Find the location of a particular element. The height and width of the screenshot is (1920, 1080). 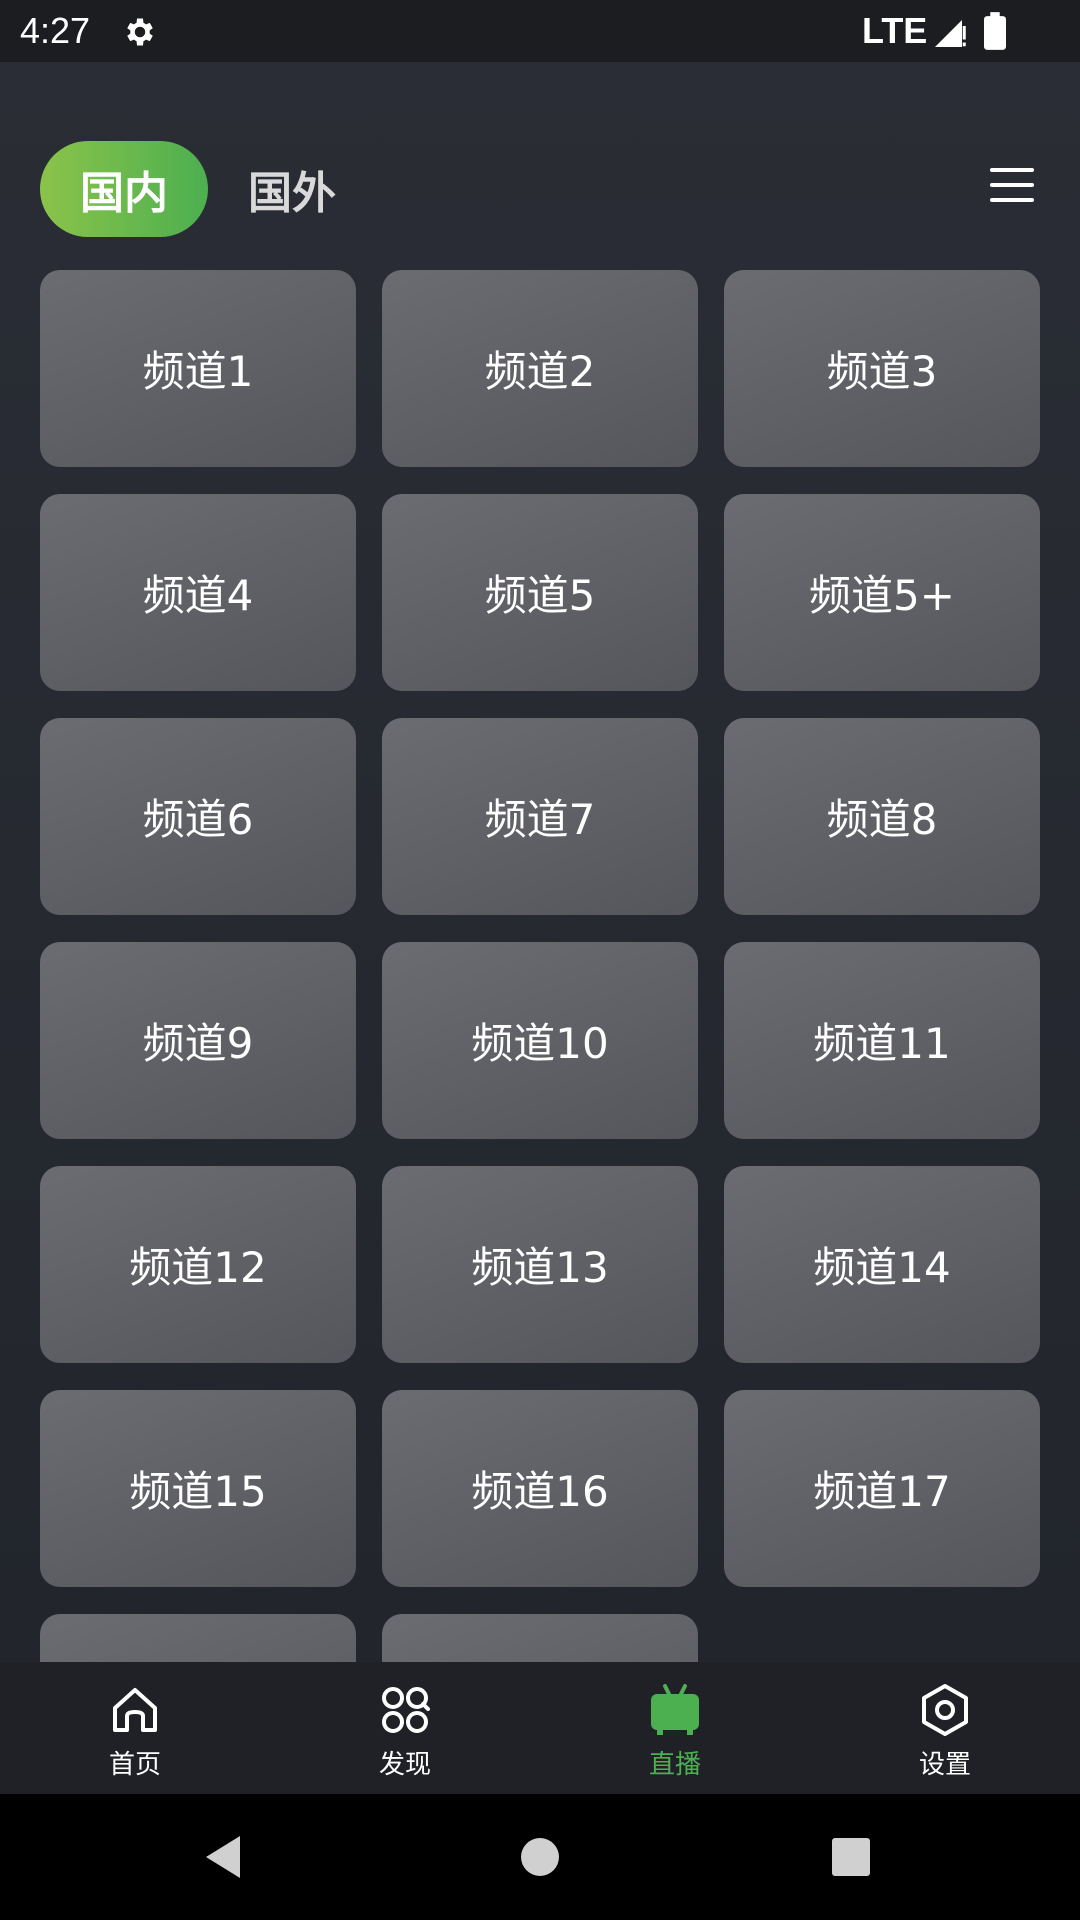

recents-icon is located at coordinates (851, 1857).